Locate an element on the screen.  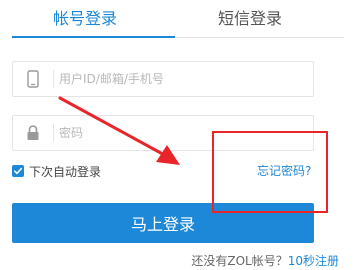
check-icon is located at coordinates (18, 171).